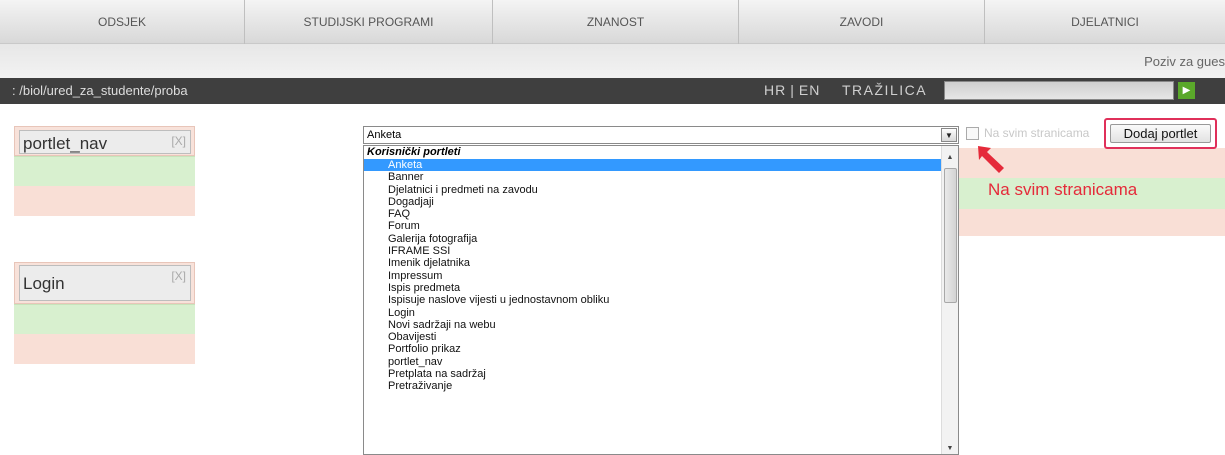  Describe the element at coordinates (661, 177) in the screenshot. I see `dropdown-option: Banner` at that location.